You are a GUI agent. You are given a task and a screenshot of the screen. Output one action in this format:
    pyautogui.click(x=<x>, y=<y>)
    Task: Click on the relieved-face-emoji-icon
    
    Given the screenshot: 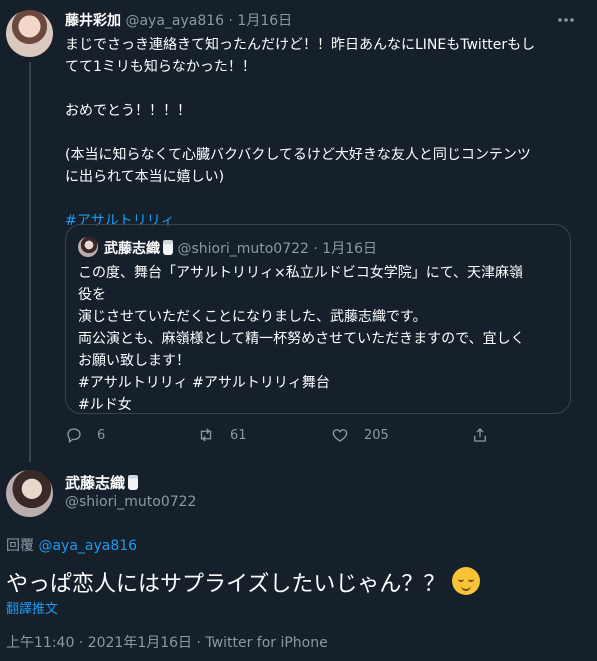 What is the action you would take?
    pyautogui.click(x=466, y=581)
    